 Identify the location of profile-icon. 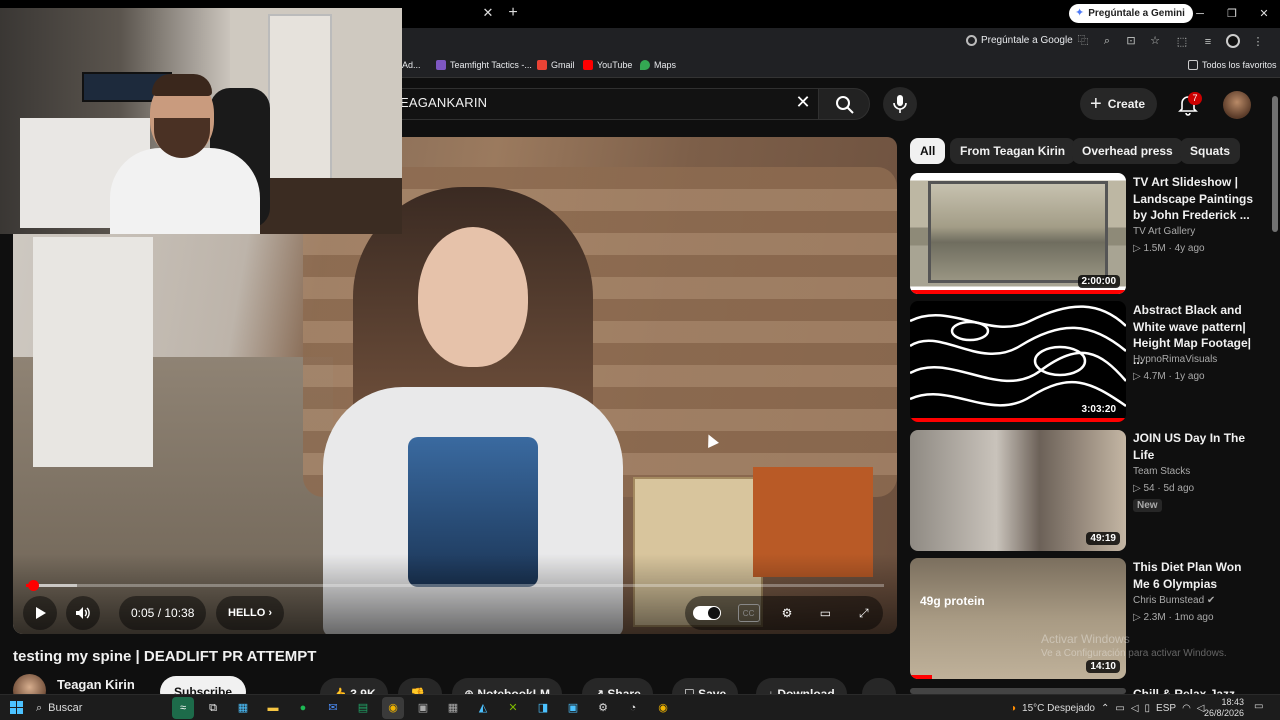
(1233, 41).